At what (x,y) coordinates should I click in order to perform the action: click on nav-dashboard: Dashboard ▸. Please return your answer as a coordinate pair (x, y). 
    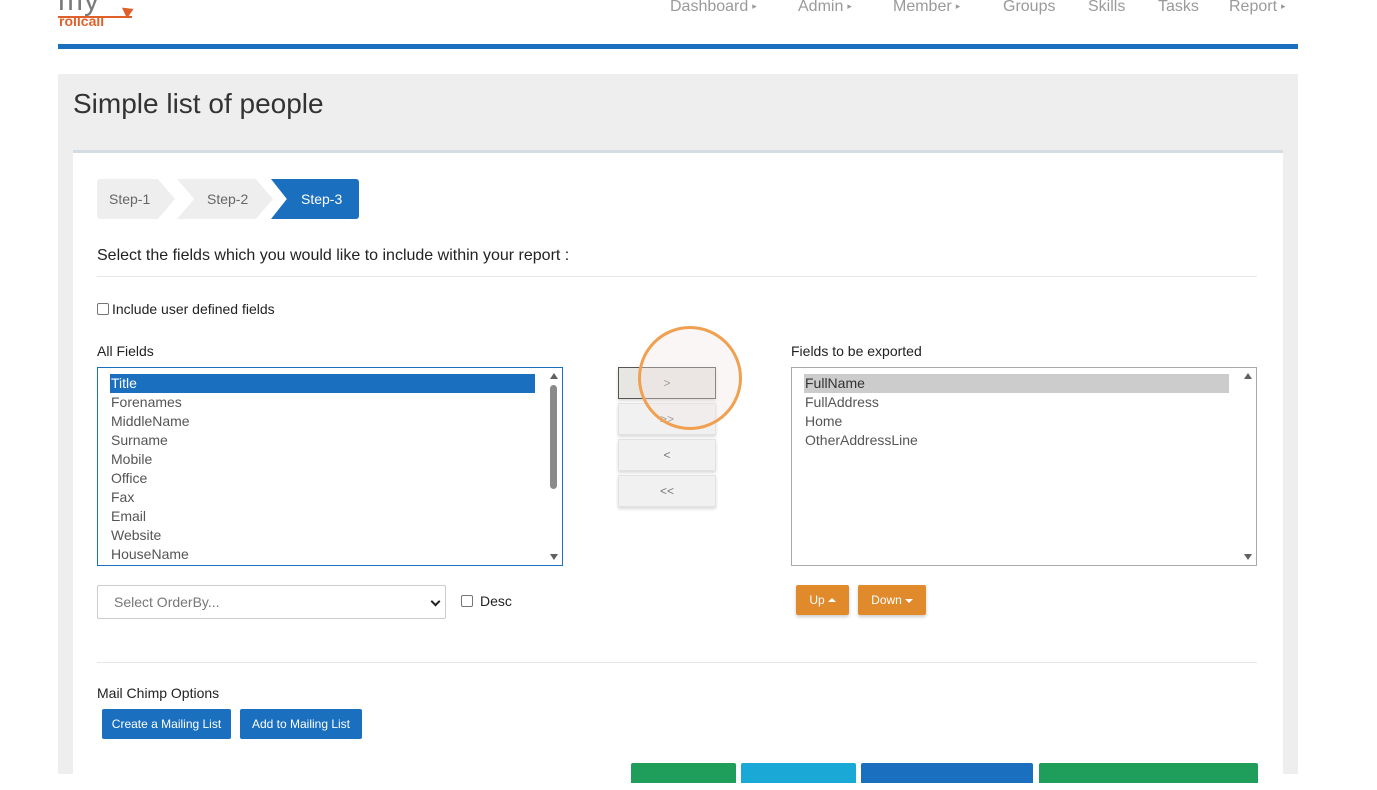
    Looking at the image, I should click on (713, 8).